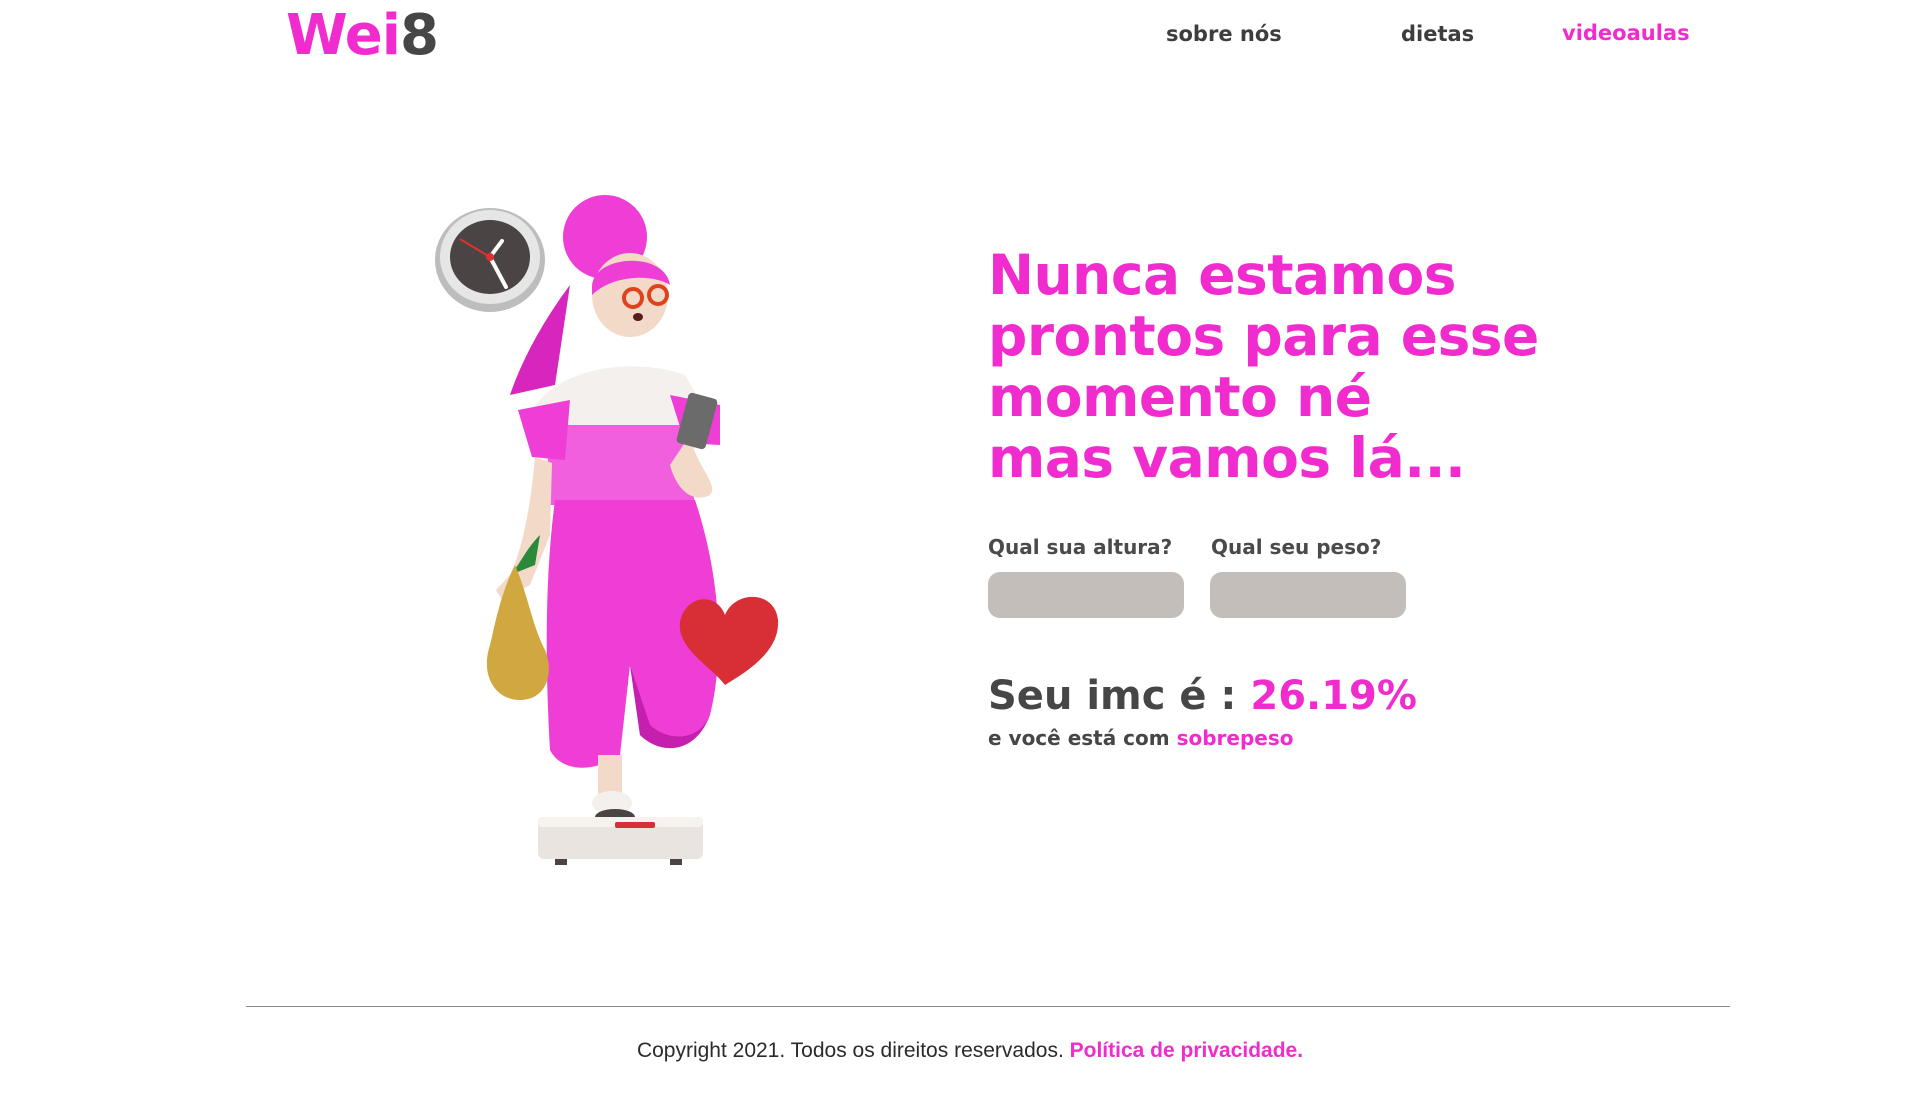 This screenshot has height=1103, width=1920. Describe the element at coordinates (1235, 738) in the screenshot. I see `status-value: sobrepeso` at that location.